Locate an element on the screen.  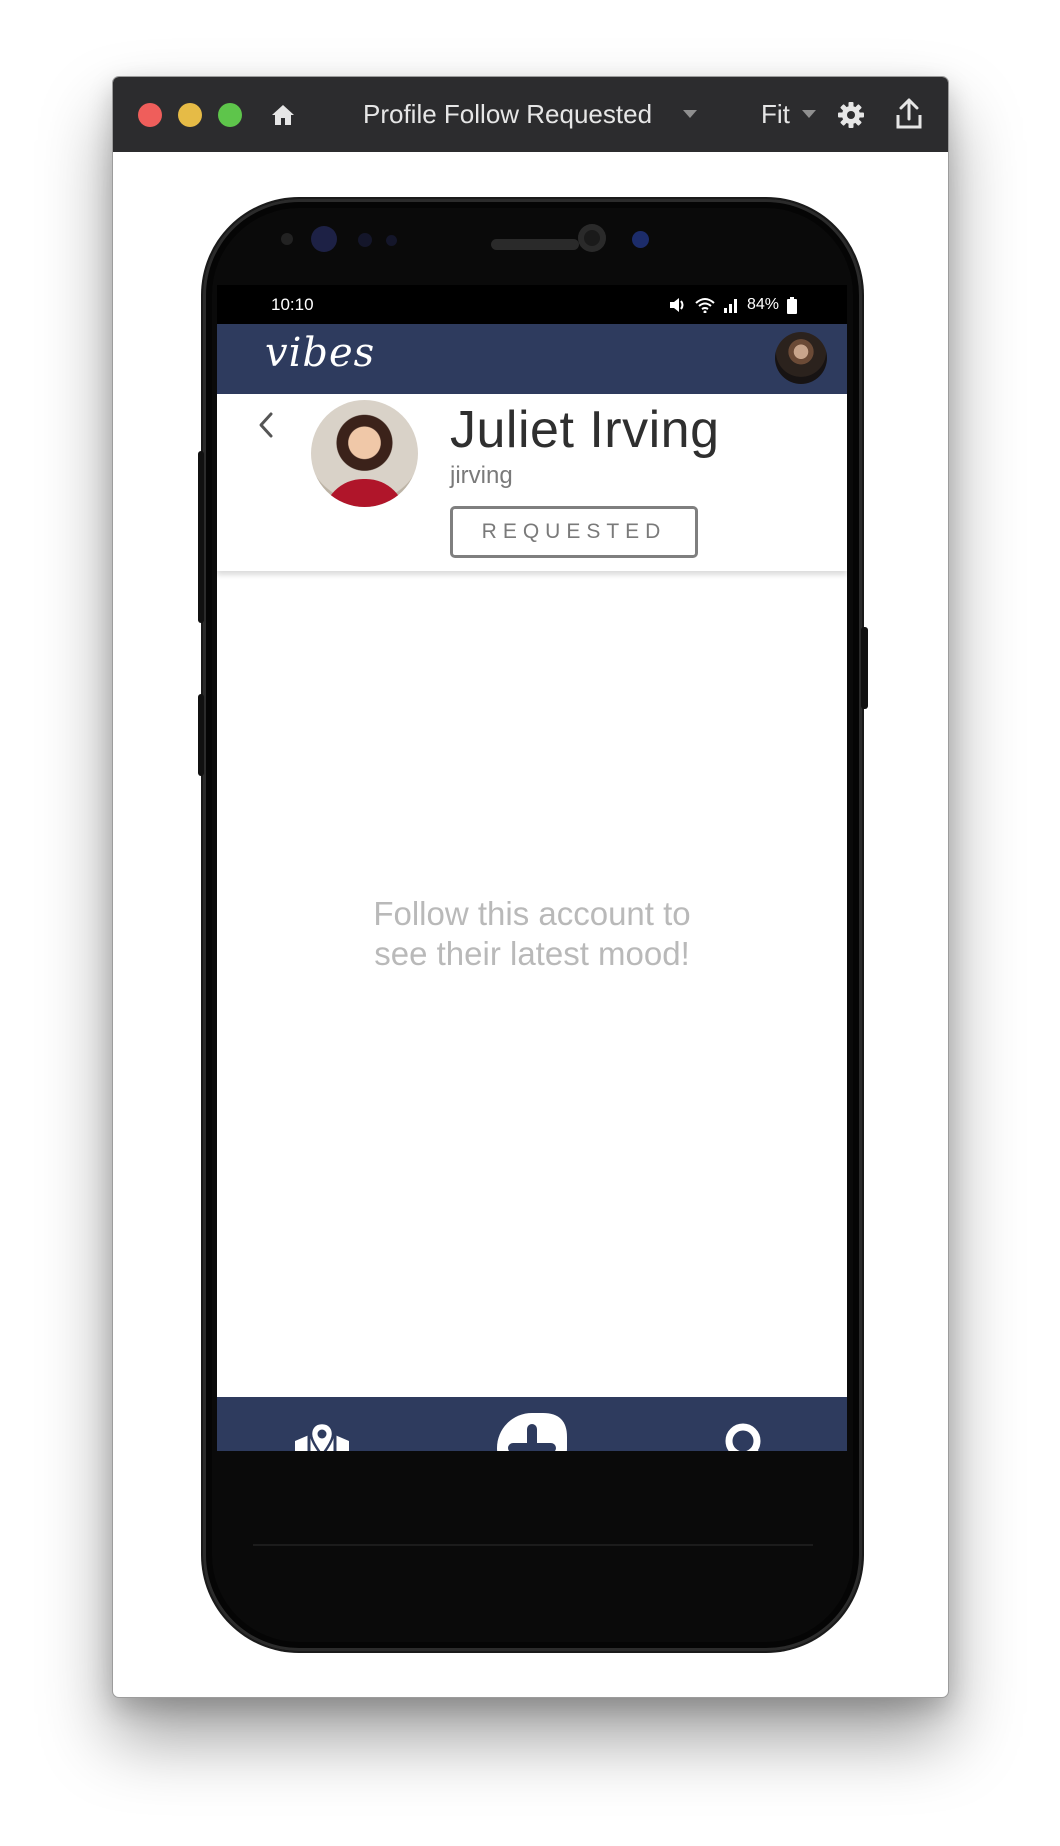
profile-username: jirving is located at coordinates (481, 475).